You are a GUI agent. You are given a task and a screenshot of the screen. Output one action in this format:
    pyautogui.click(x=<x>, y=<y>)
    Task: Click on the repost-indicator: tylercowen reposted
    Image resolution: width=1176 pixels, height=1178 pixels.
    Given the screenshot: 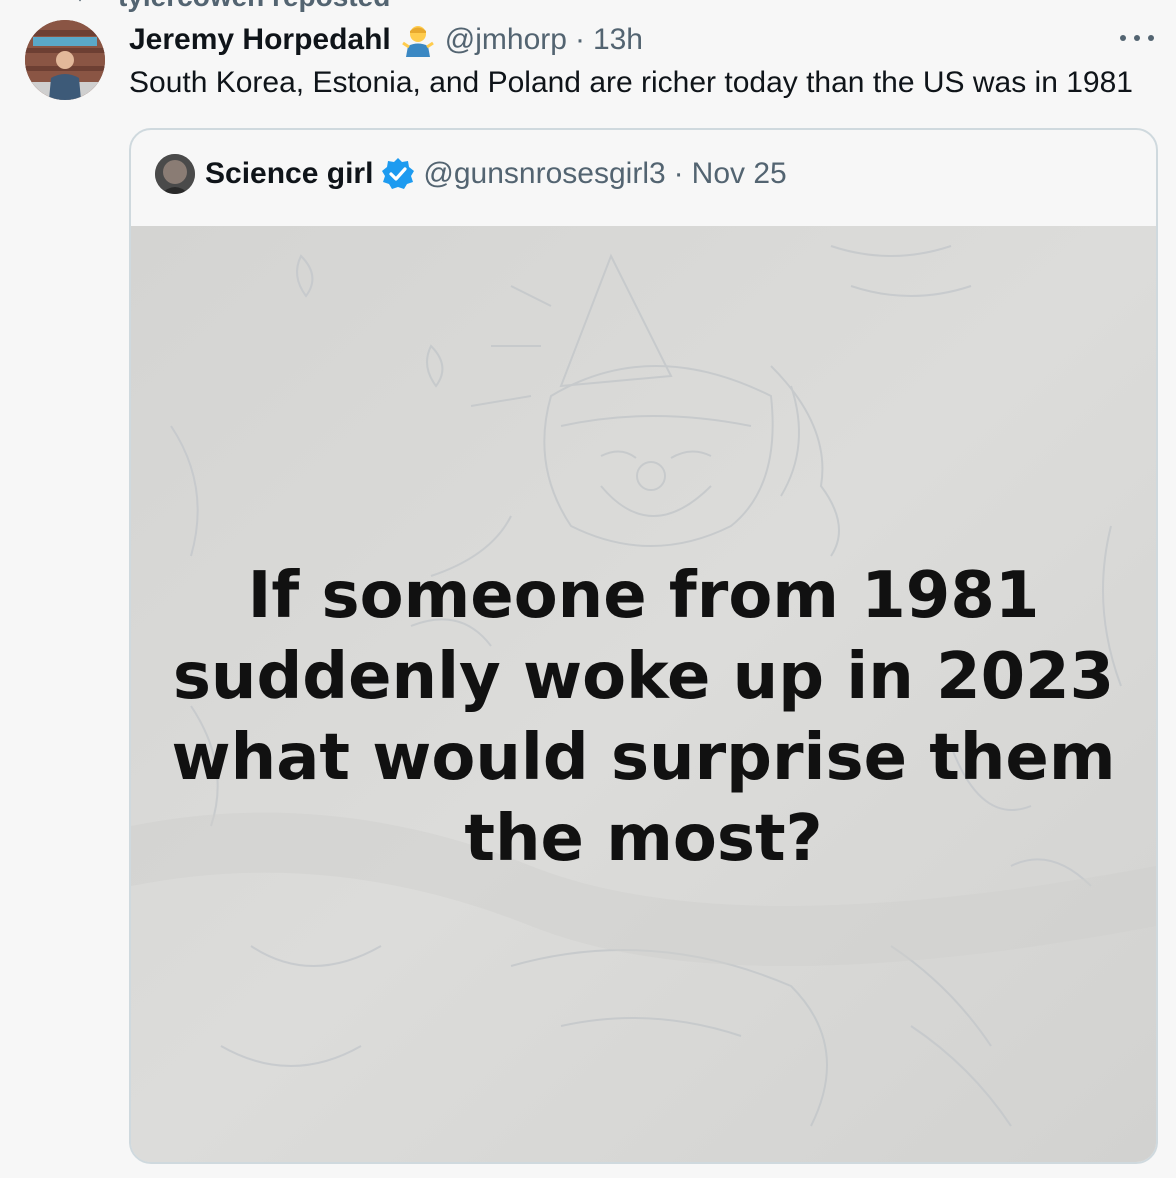 What is the action you would take?
    pyautogui.click(x=230, y=6)
    